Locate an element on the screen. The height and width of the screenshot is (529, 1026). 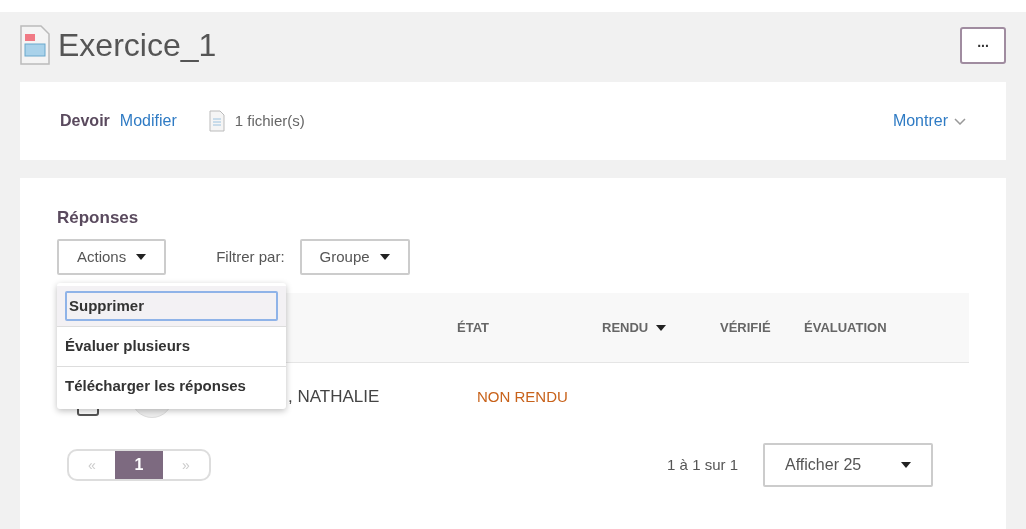
page-title: Exercice_1 is located at coordinates (137, 45).